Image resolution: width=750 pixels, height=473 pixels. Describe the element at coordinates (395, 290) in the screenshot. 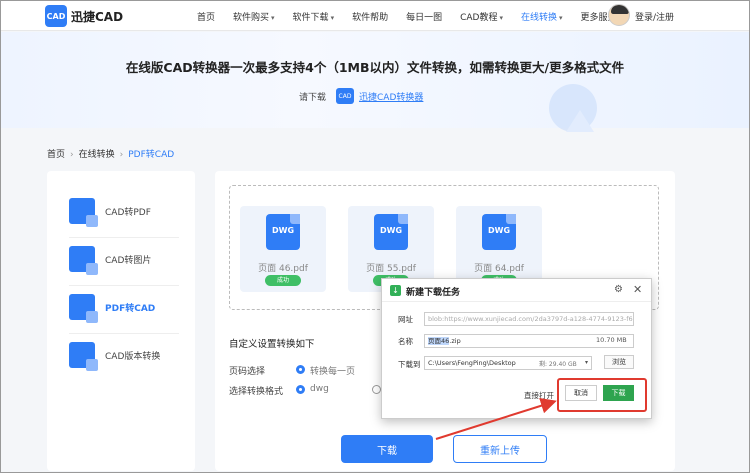

I see `download-arrow-icon: ↓` at that location.